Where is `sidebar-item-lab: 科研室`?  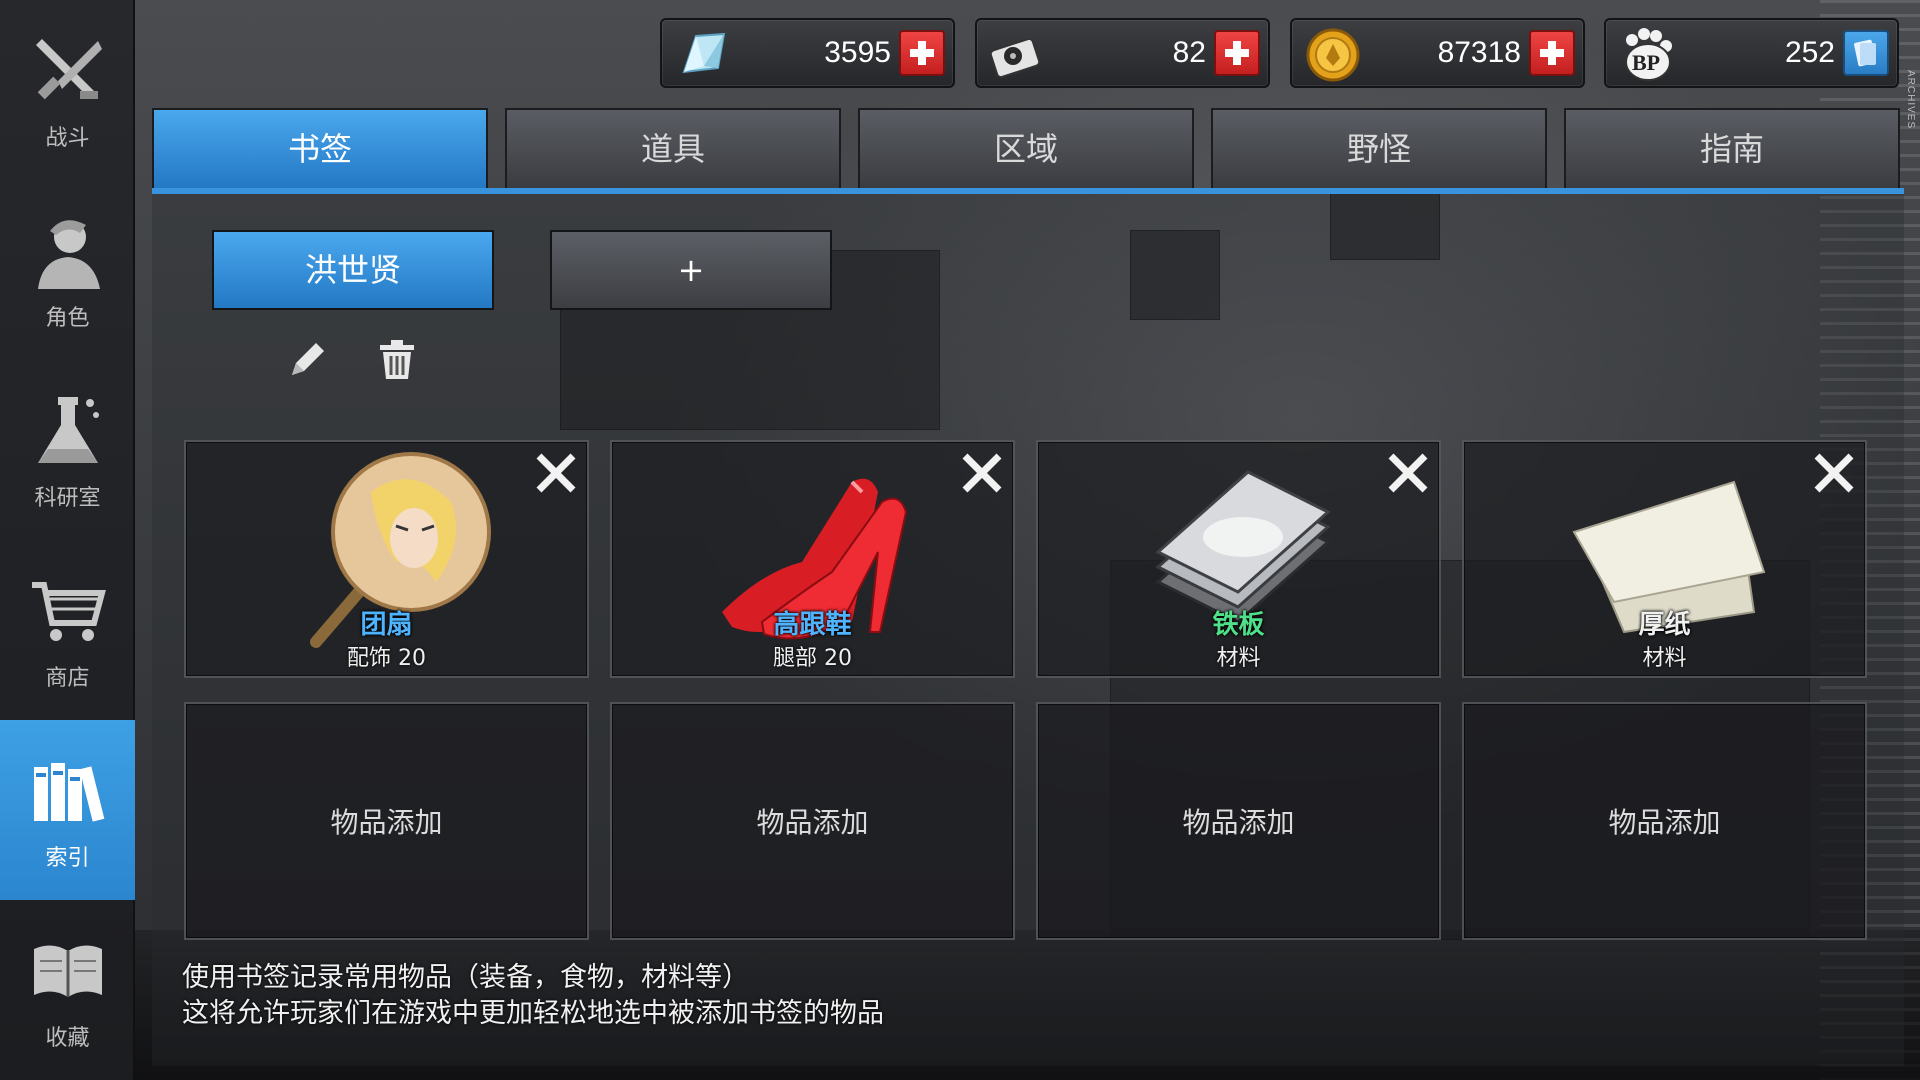 sidebar-item-lab: 科研室 is located at coordinates (67, 450).